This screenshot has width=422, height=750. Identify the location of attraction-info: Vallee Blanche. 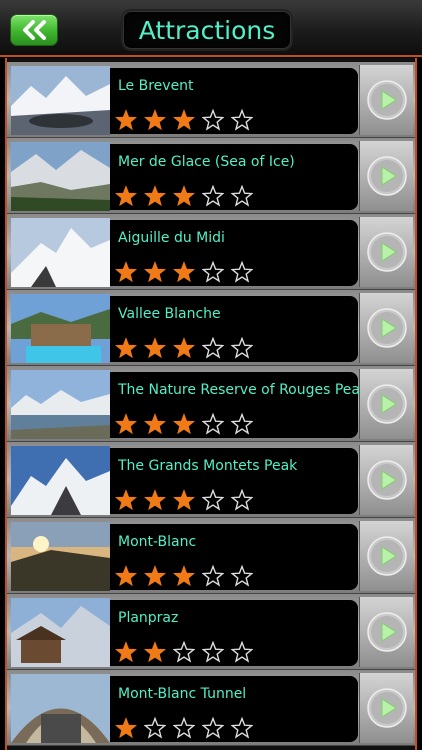
(234, 329).